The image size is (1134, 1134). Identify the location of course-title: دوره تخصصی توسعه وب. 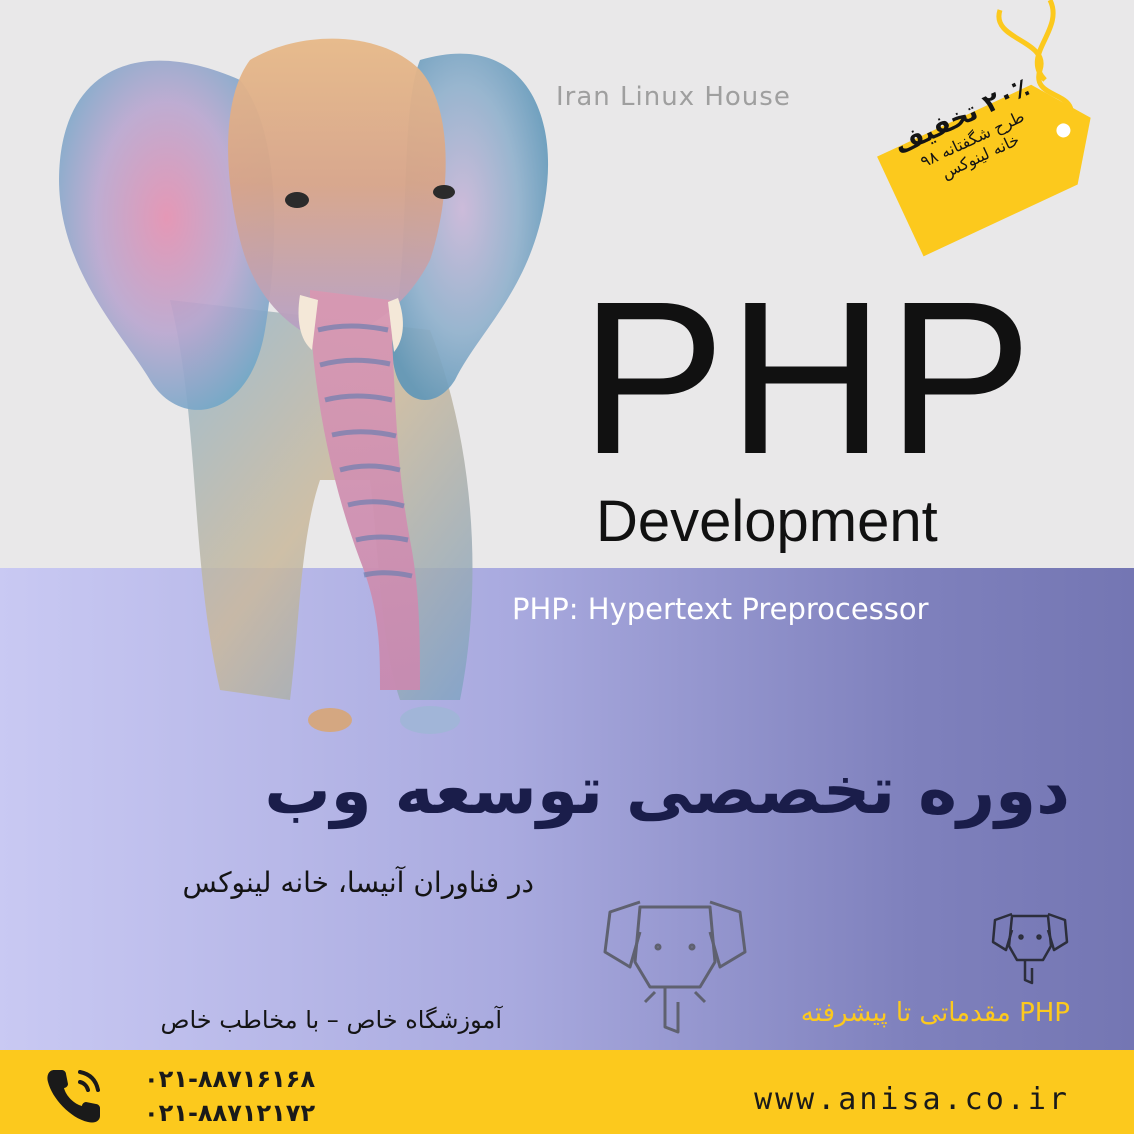
(667, 790).